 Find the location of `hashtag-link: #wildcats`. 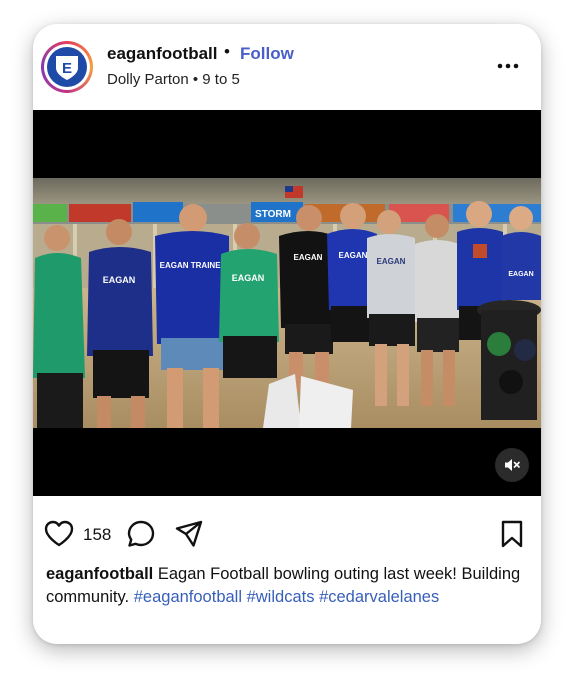

hashtag-link: #wildcats is located at coordinates (281, 597).